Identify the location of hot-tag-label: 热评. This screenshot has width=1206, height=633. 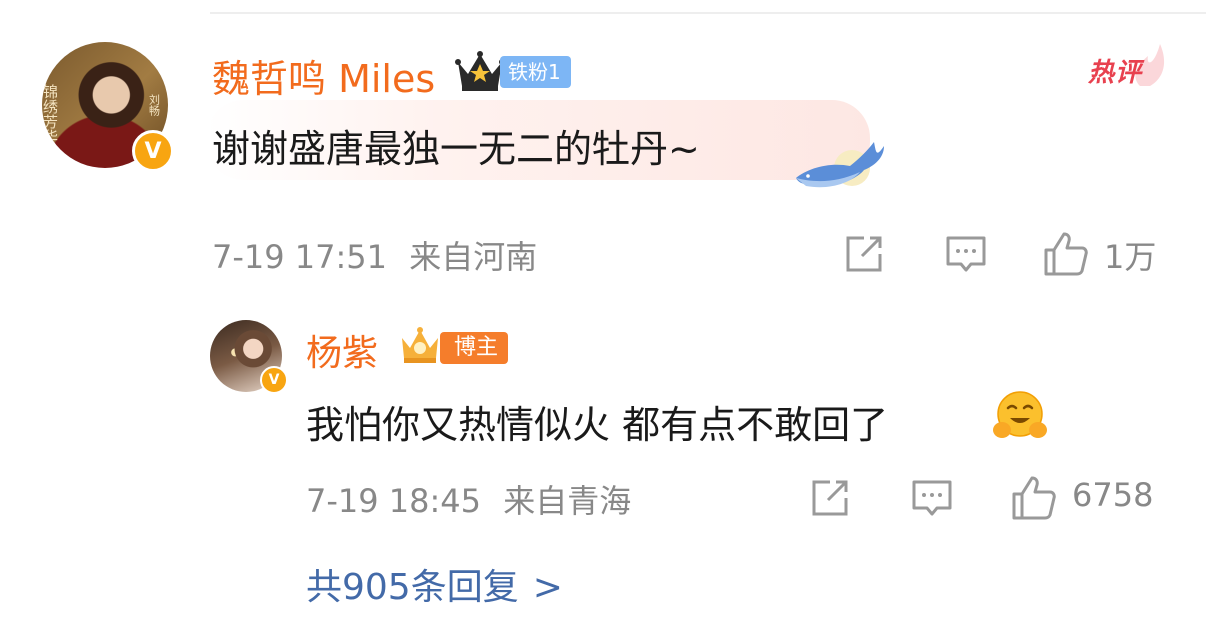
(1115, 73).